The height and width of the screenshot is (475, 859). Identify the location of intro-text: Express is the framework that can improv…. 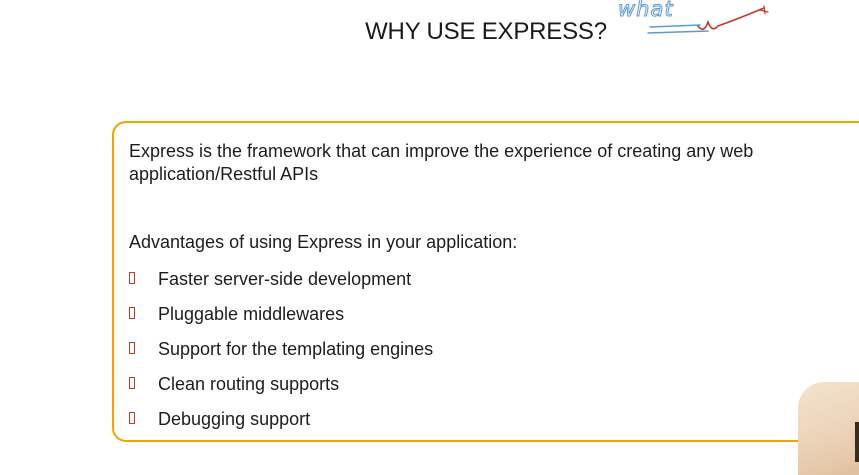
(441, 162).